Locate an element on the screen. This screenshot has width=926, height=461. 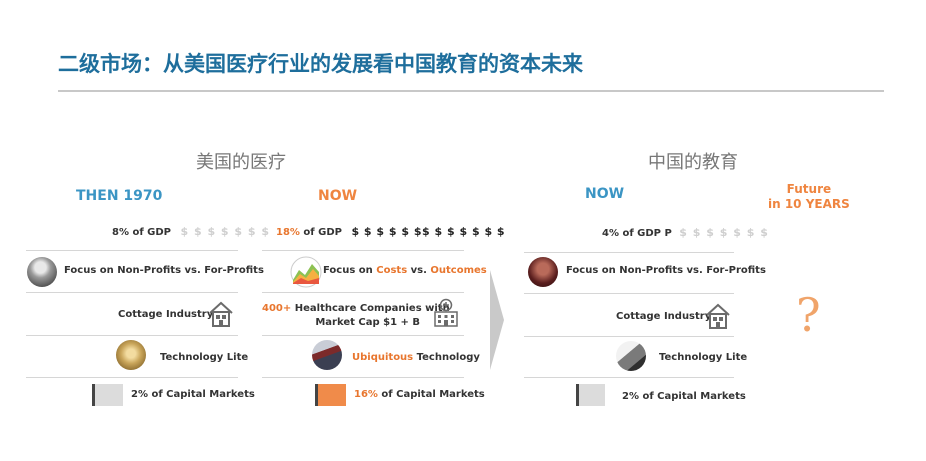
china-gdp-text: 4% of GDP P is located at coordinates (637, 233).